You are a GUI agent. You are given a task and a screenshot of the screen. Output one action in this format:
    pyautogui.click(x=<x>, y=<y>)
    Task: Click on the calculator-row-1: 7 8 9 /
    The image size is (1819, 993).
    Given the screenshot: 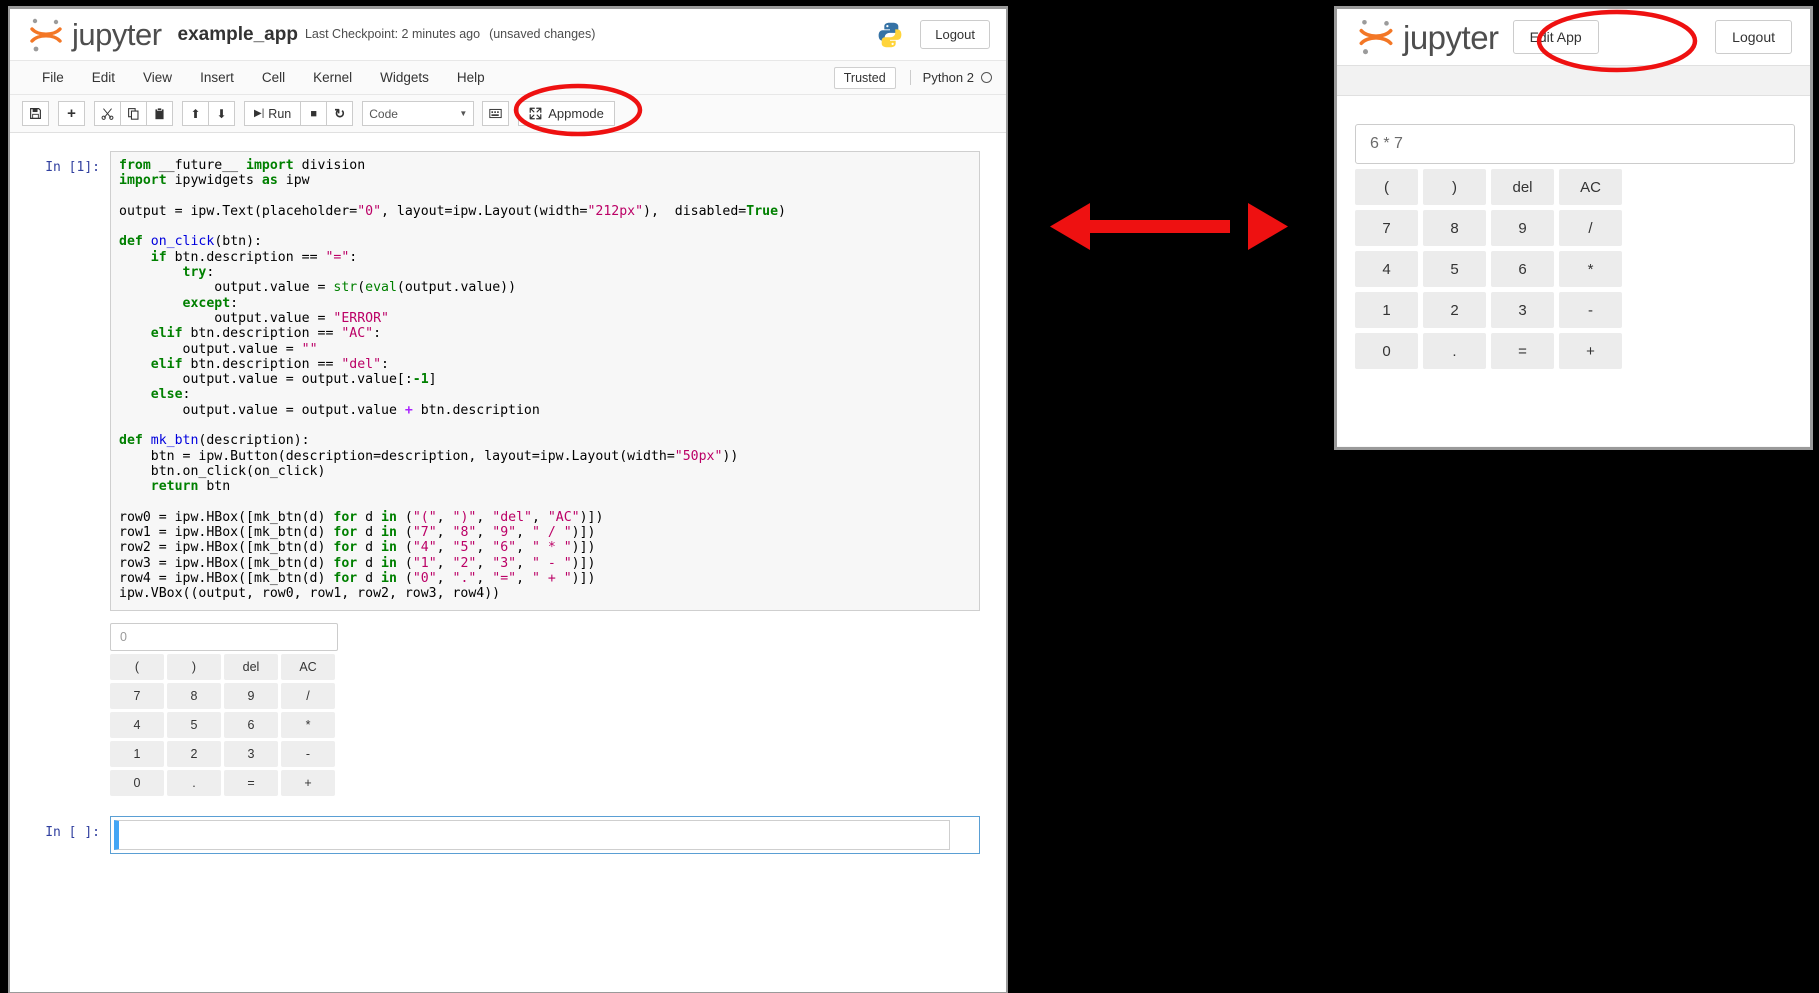 What is the action you would take?
    pyautogui.click(x=224, y=695)
    